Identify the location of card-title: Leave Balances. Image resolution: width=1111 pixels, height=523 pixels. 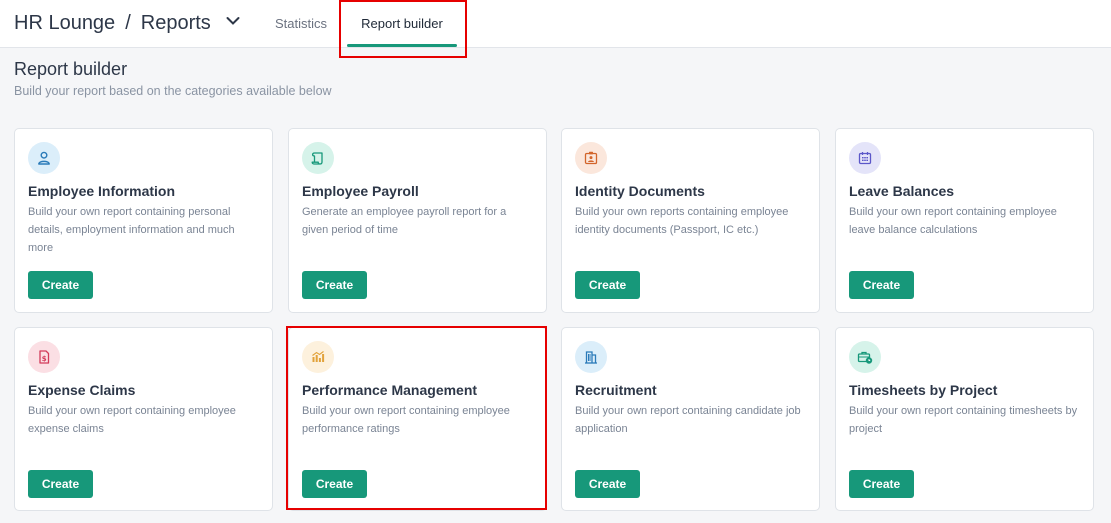
(902, 191).